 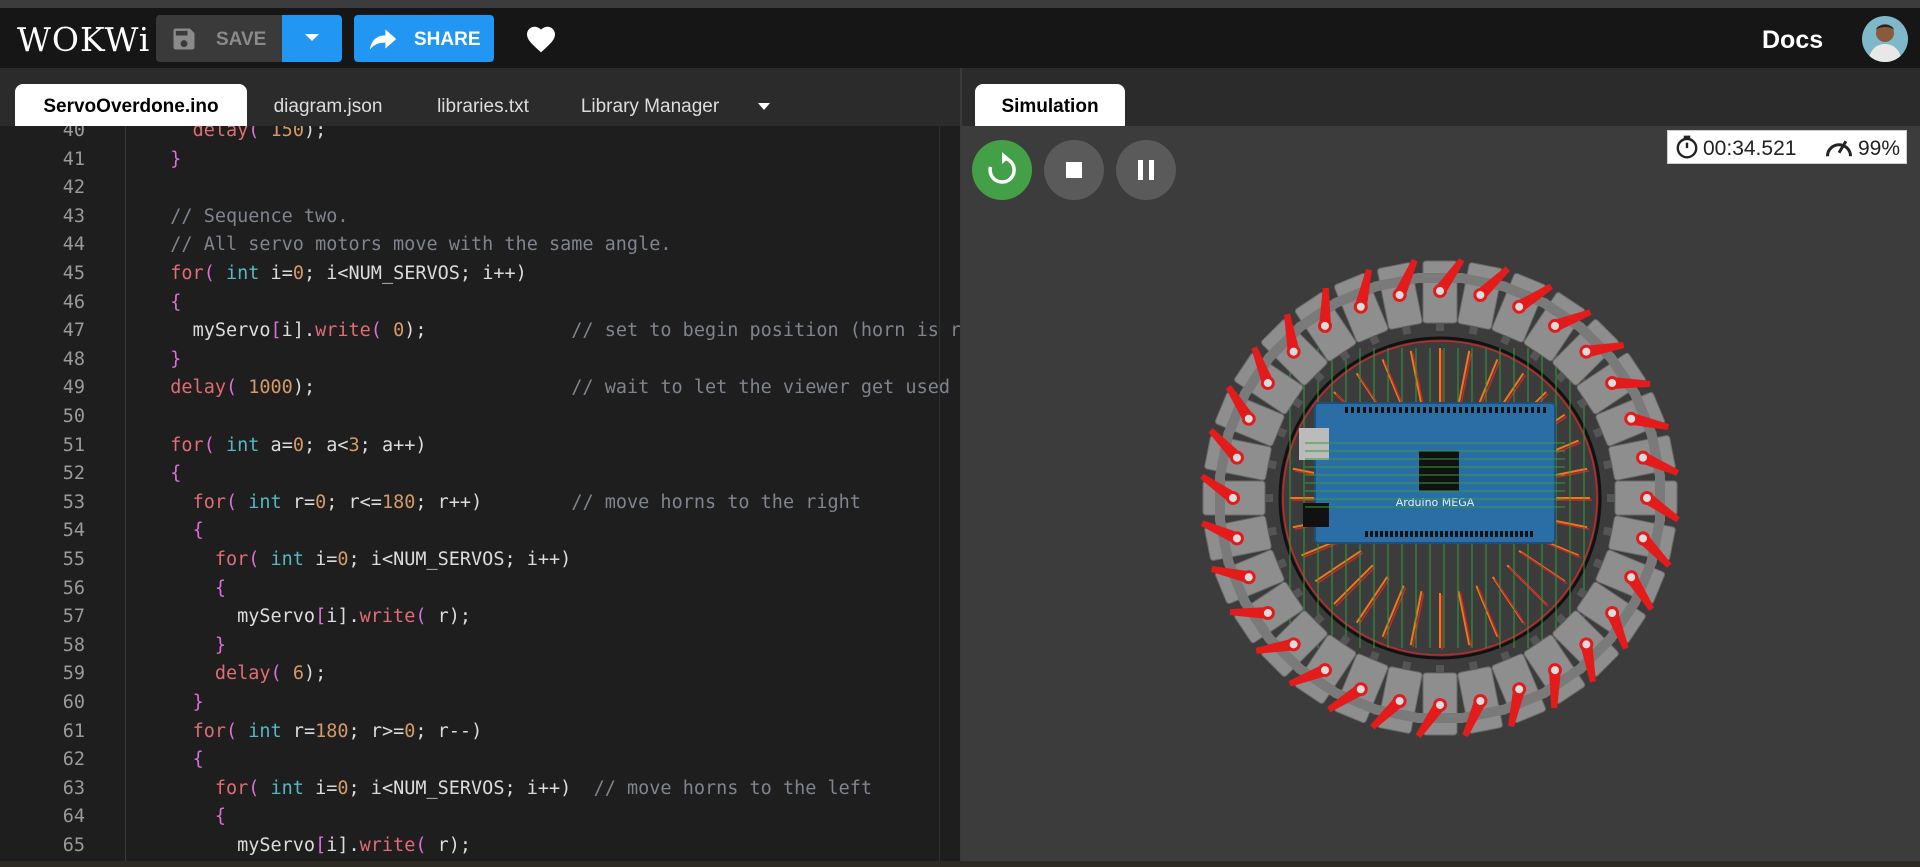 I want to click on line-number: 60, so click(x=73, y=702).